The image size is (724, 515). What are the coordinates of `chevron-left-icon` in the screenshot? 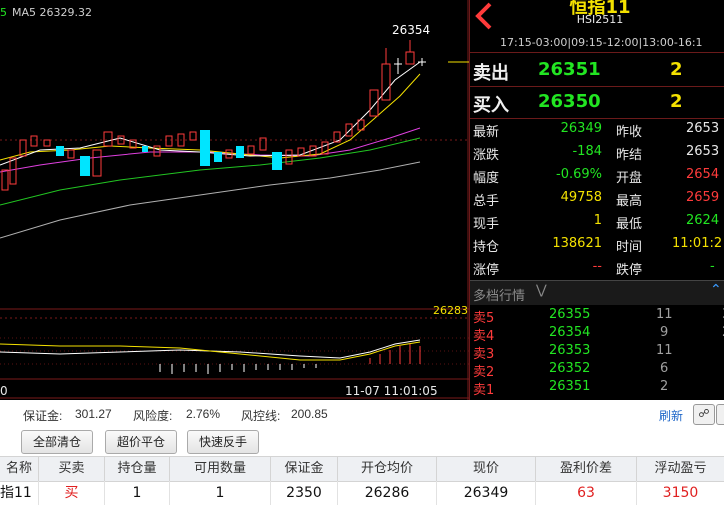 It's located at (483, 16).